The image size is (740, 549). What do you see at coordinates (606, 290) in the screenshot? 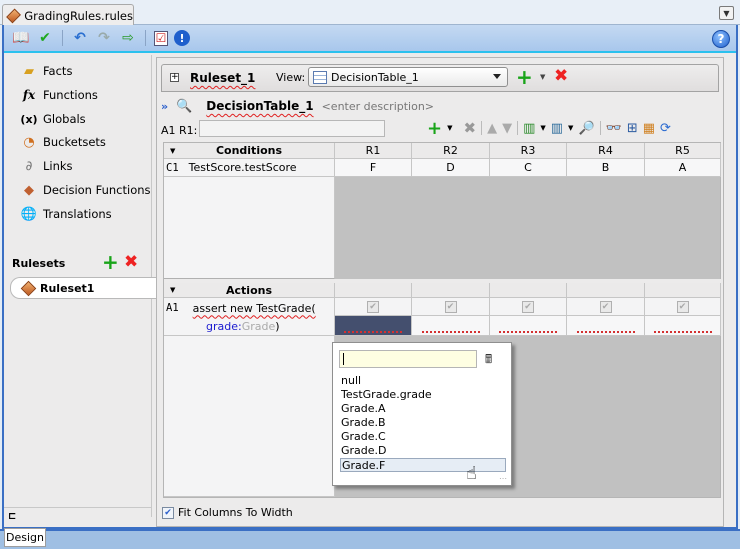
I see `action-header-cell` at bounding box center [606, 290].